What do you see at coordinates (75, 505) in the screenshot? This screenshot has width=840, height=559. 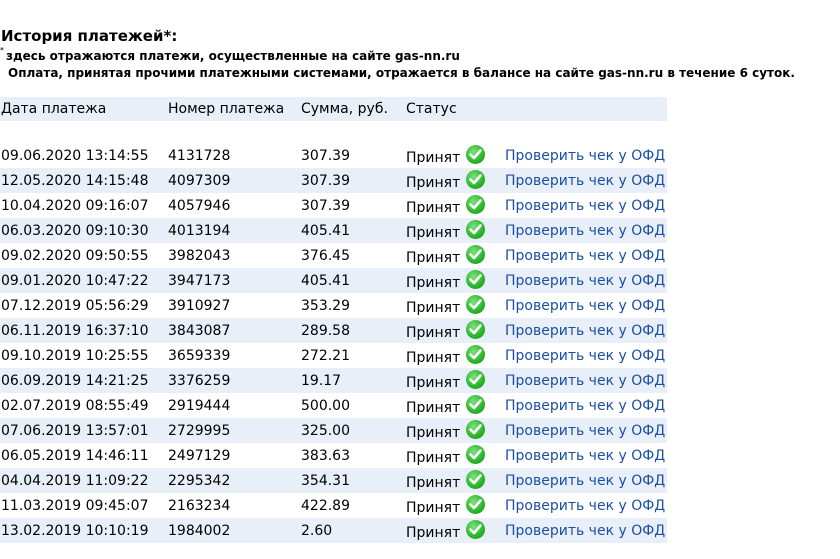 I see `payment-date: 11.03.2019 09:45:07` at bounding box center [75, 505].